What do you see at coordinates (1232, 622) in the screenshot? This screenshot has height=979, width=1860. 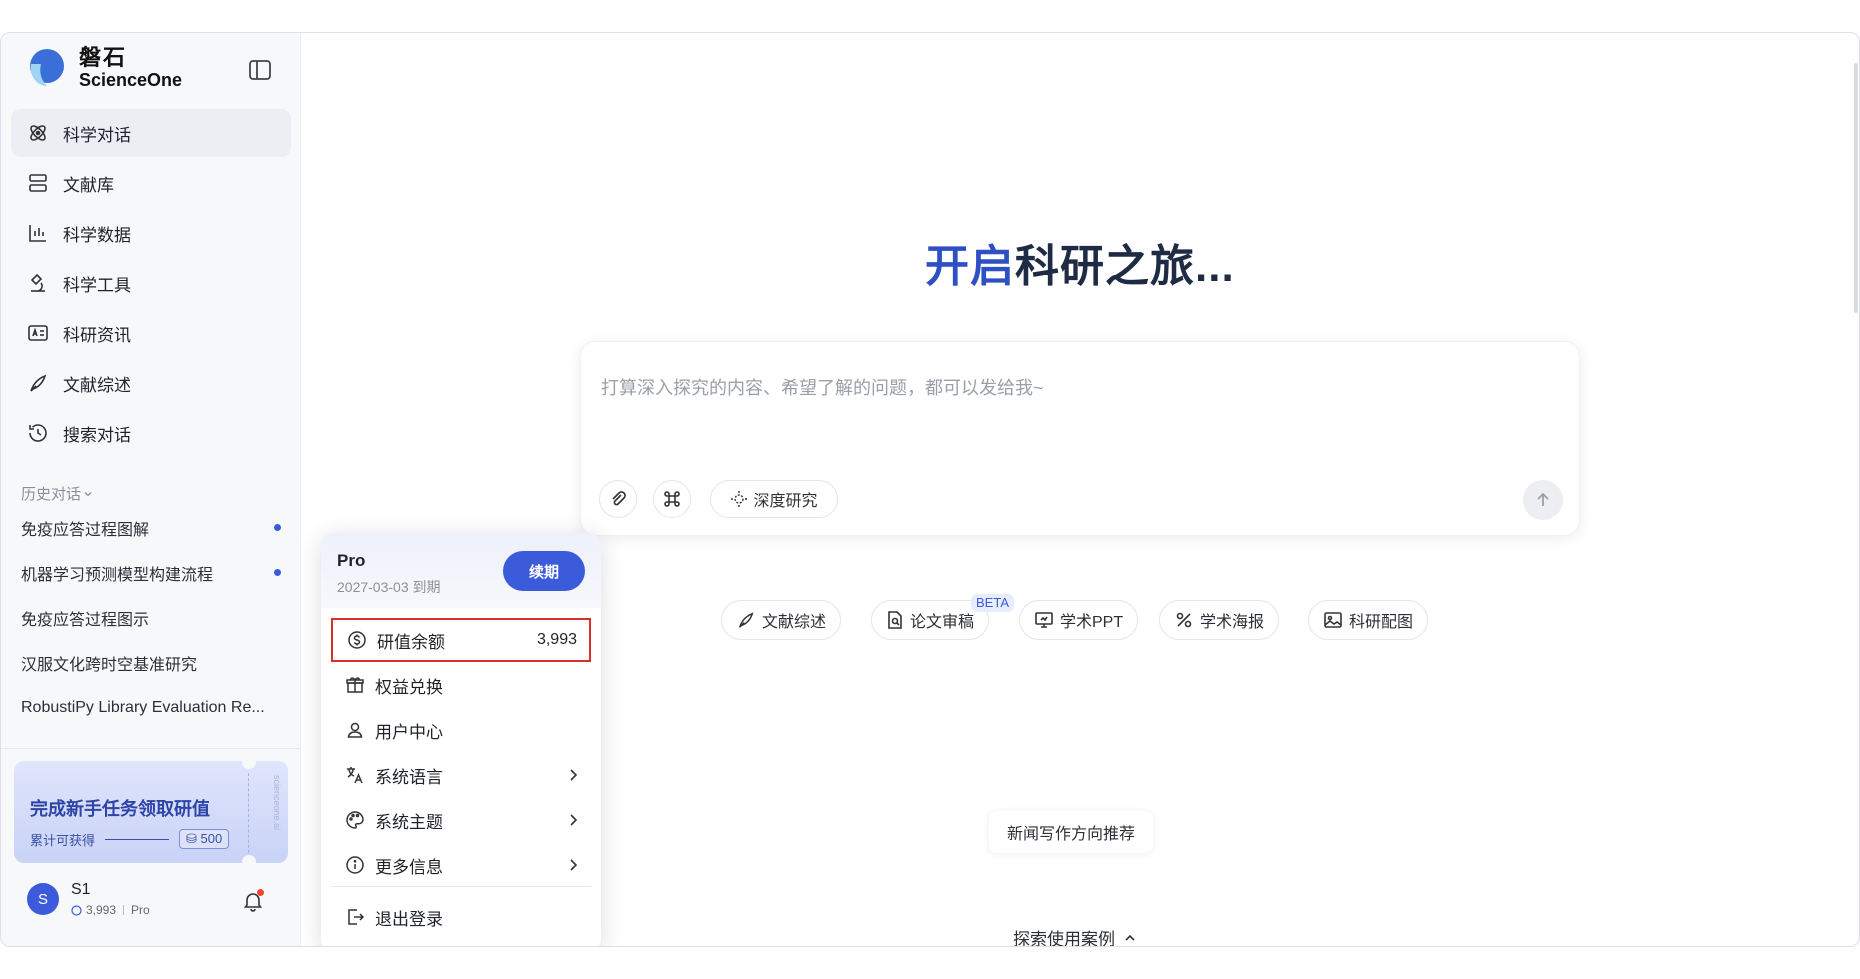 I see `tool-label: 学术海报` at bounding box center [1232, 622].